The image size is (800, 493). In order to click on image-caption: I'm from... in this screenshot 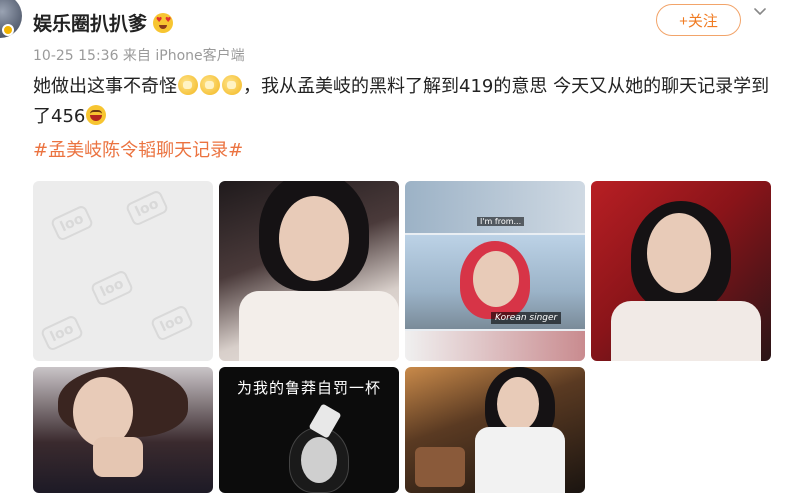, I will do `click(501, 221)`.